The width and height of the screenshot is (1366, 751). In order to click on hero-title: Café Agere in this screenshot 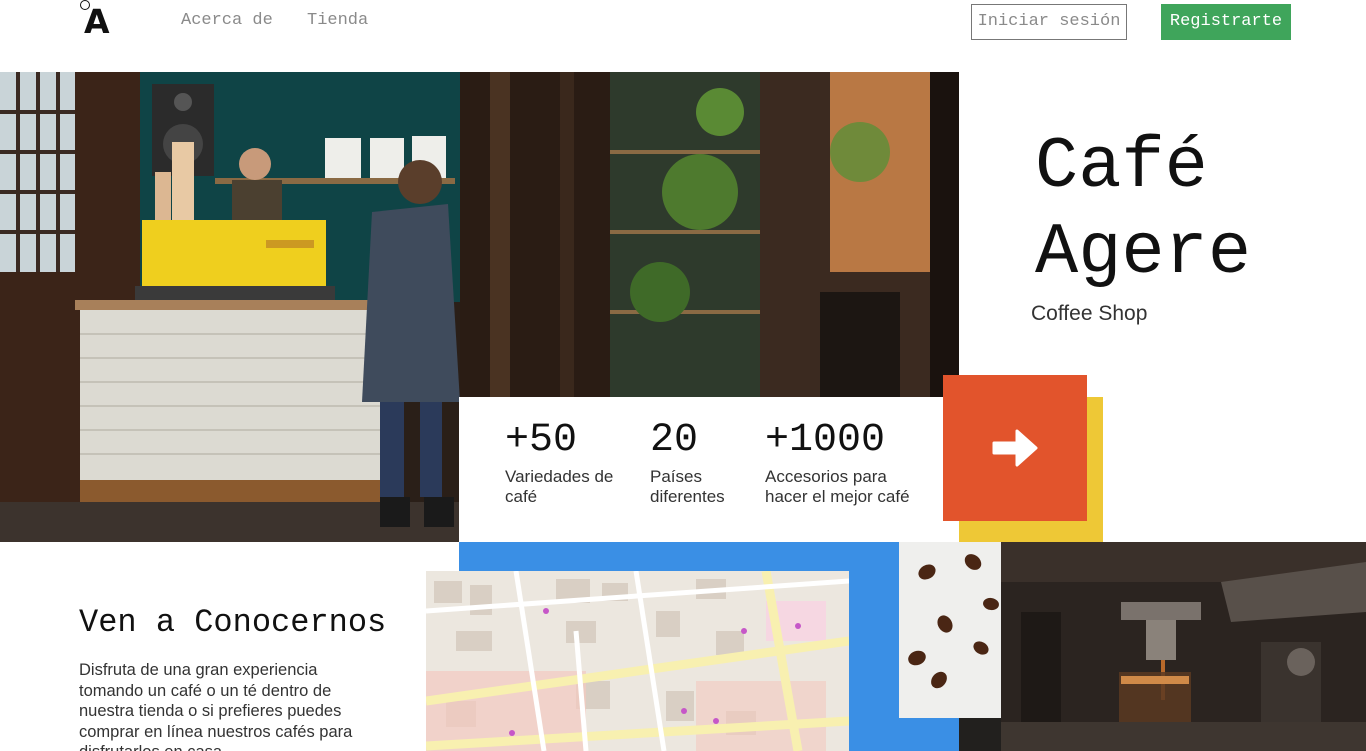, I will do `click(1143, 210)`.